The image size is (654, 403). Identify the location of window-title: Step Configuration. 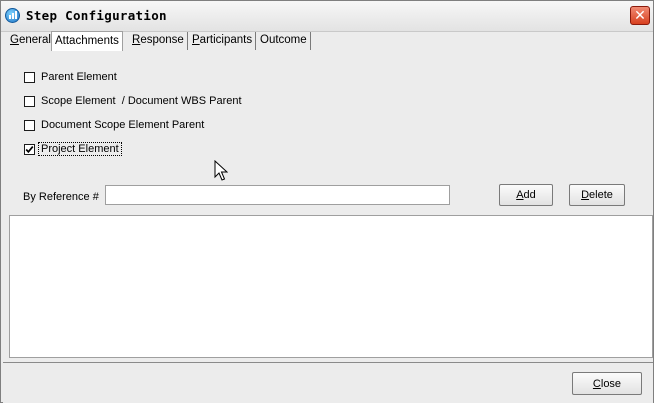
(96, 15).